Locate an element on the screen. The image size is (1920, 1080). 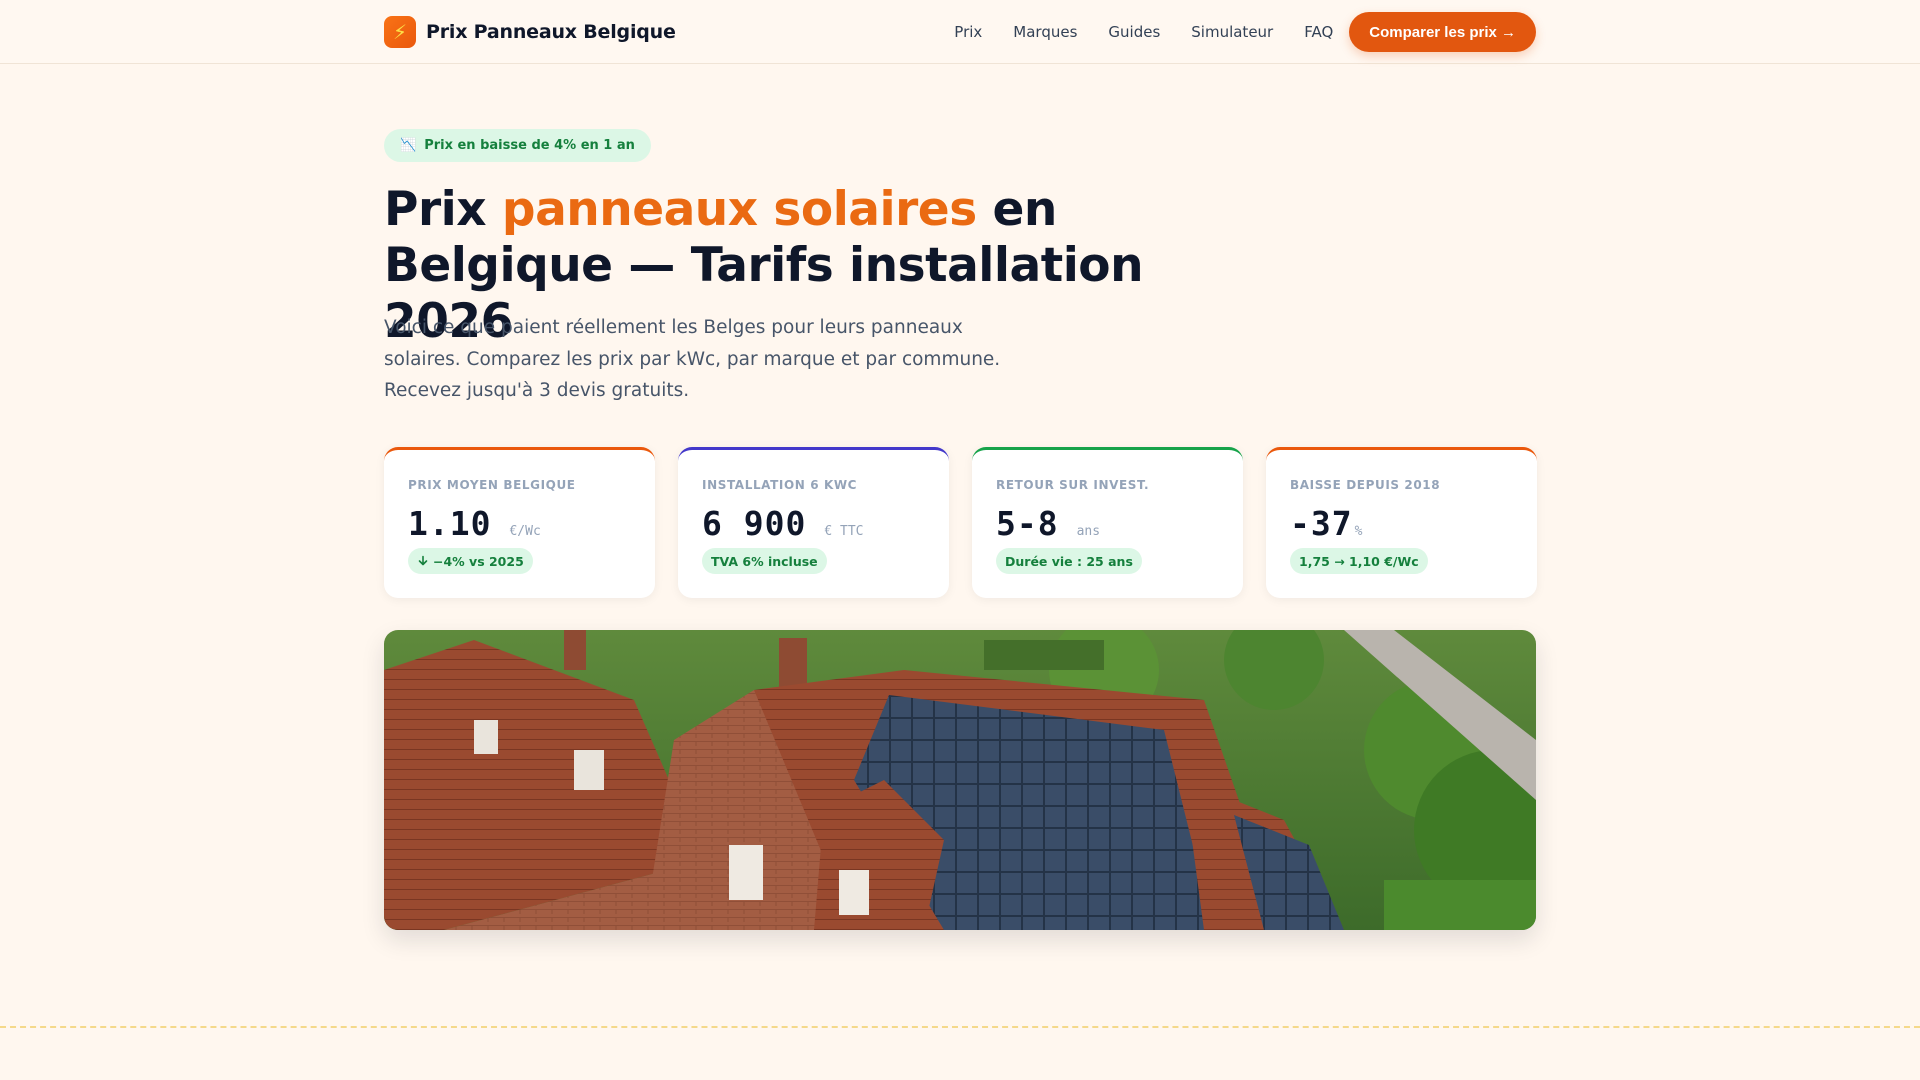
nav-link-faq: FAQ is located at coordinates (1318, 32).